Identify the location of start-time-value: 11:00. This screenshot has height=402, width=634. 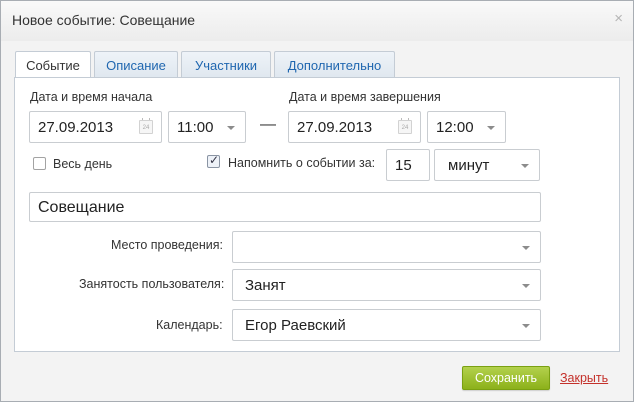
(195, 127).